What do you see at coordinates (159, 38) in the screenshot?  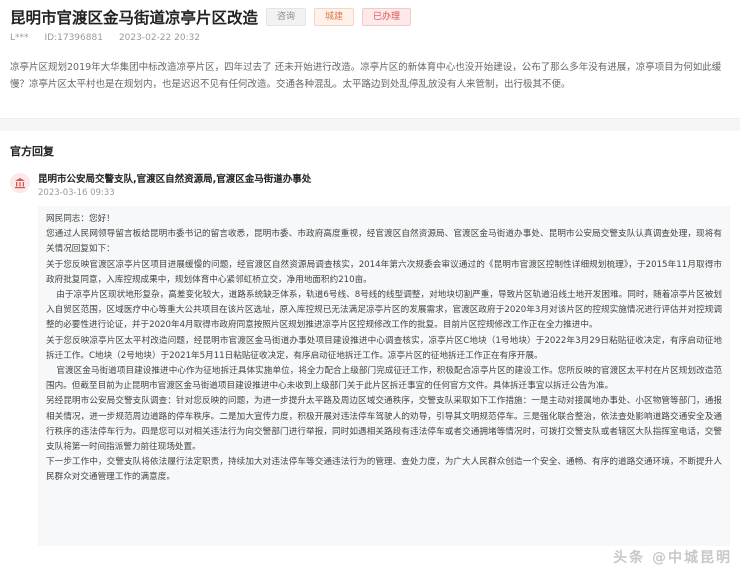 I see `message-datetime: 2023-02-22 20:32` at bounding box center [159, 38].